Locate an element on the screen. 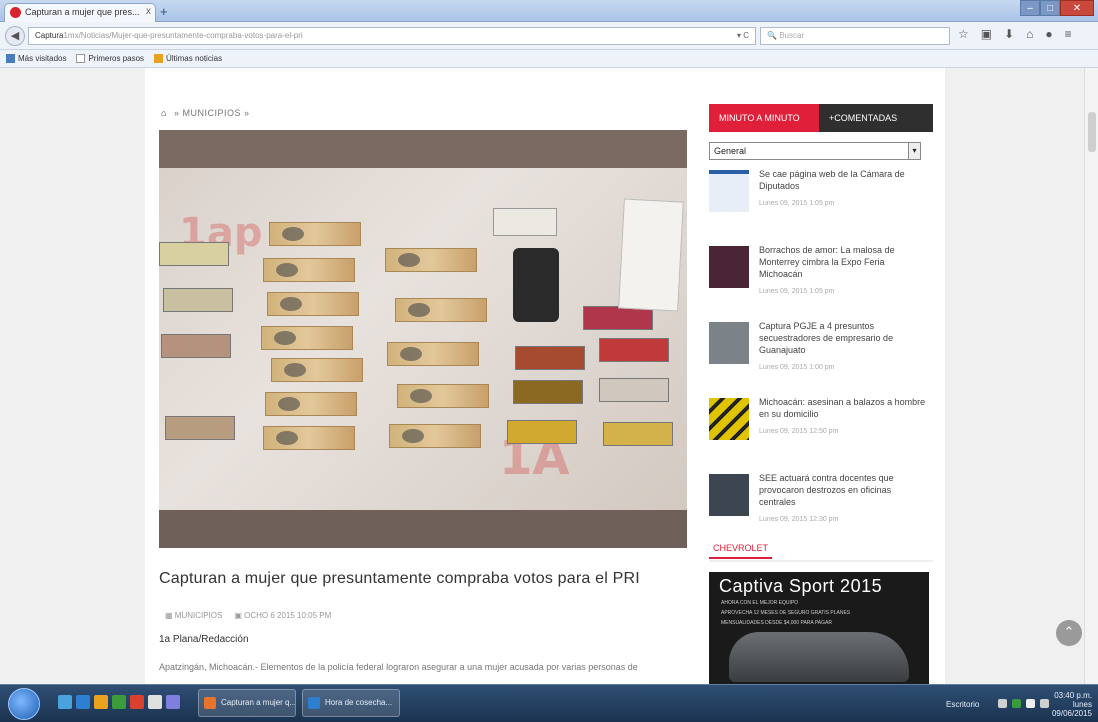 This screenshot has width=1098, height=722. menu-icon: ≡ is located at coordinates (1068, 34).